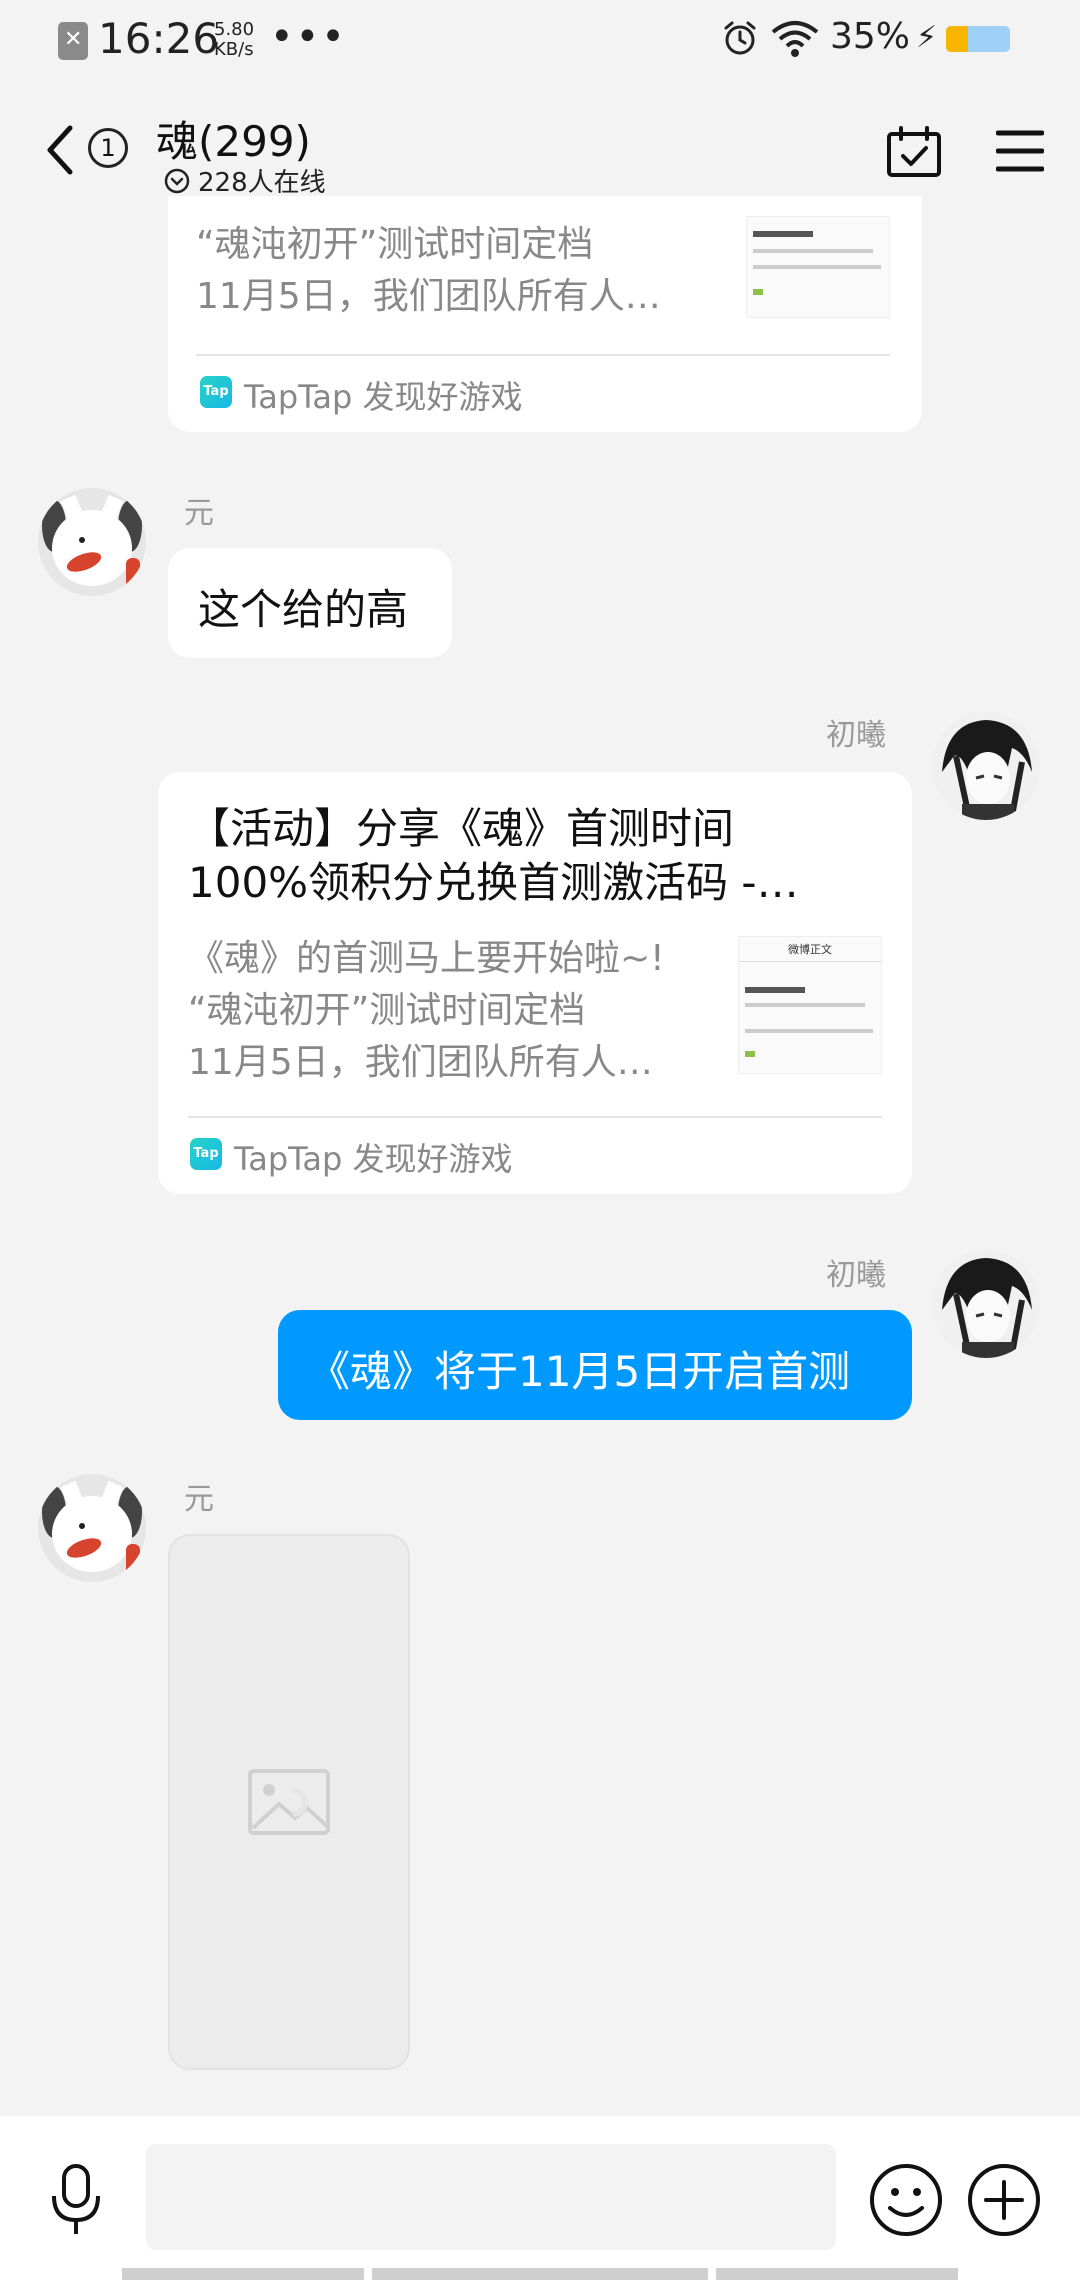 This screenshot has width=1080, height=2280. Describe the element at coordinates (262, 183) in the screenshot. I see `online-count-text: 228人在线` at that location.